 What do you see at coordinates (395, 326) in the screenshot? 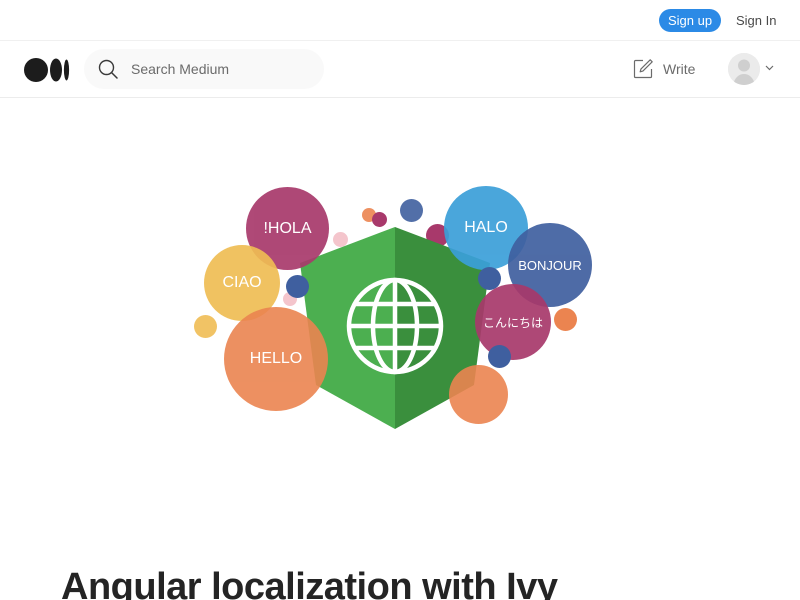
I see `globe-icon` at bounding box center [395, 326].